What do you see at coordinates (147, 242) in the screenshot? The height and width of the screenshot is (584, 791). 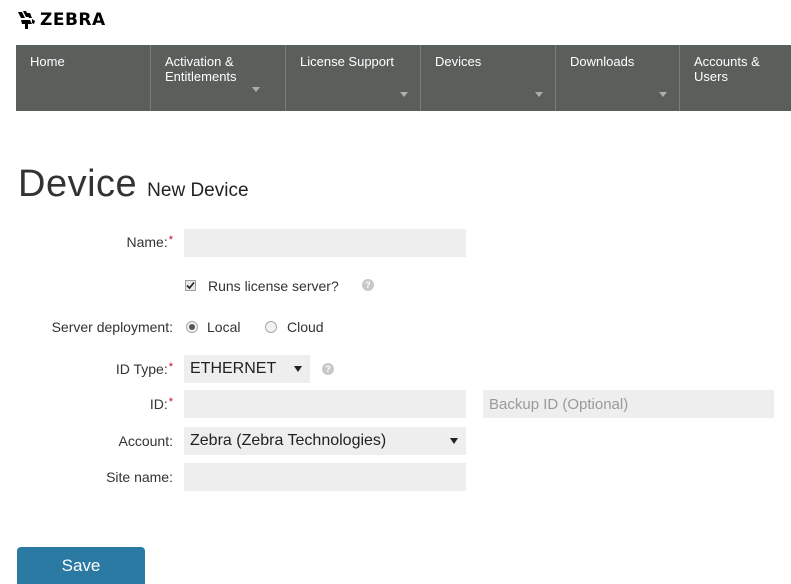 I see `name-label-text: Name:` at bounding box center [147, 242].